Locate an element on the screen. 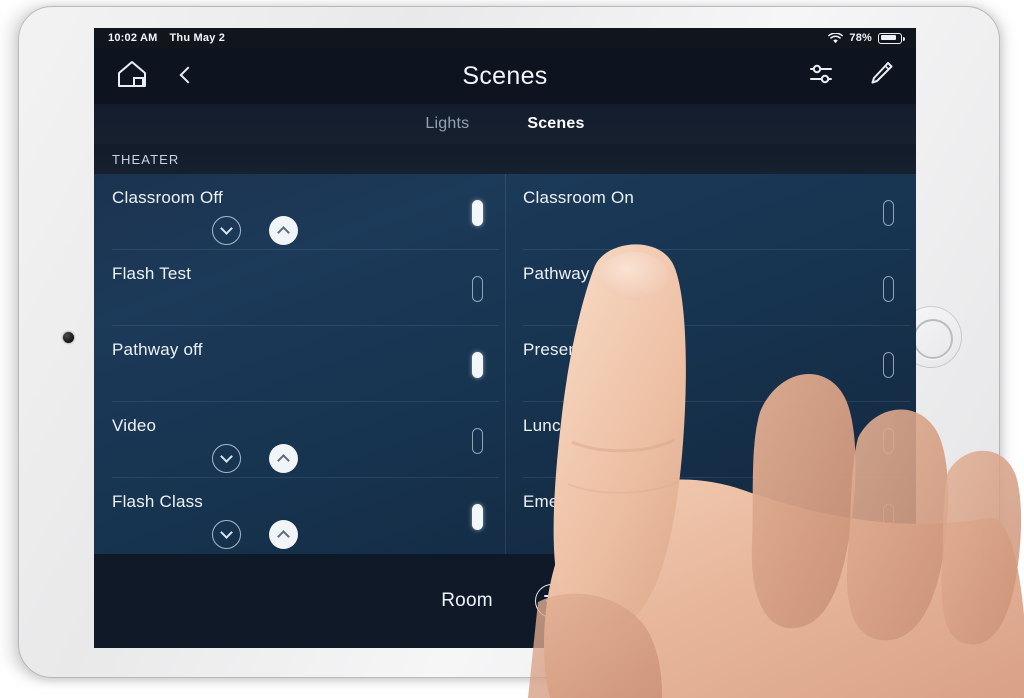 This screenshot has height=698, width=1024. nav-bar: Scenes is located at coordinates (505, 76).